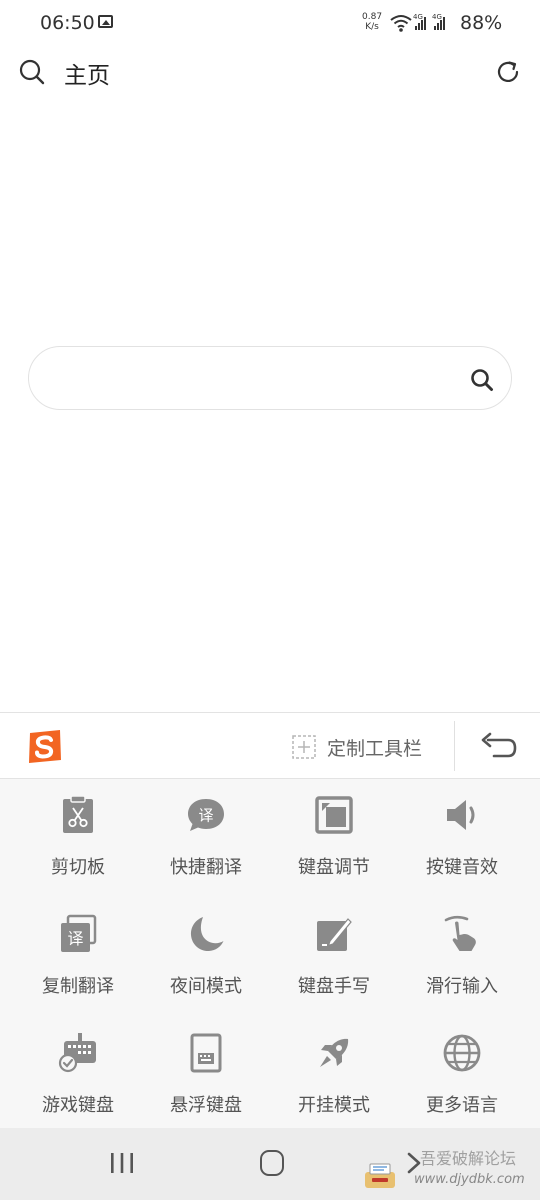  I want to click on search-submit-icon, so click(482, 380).